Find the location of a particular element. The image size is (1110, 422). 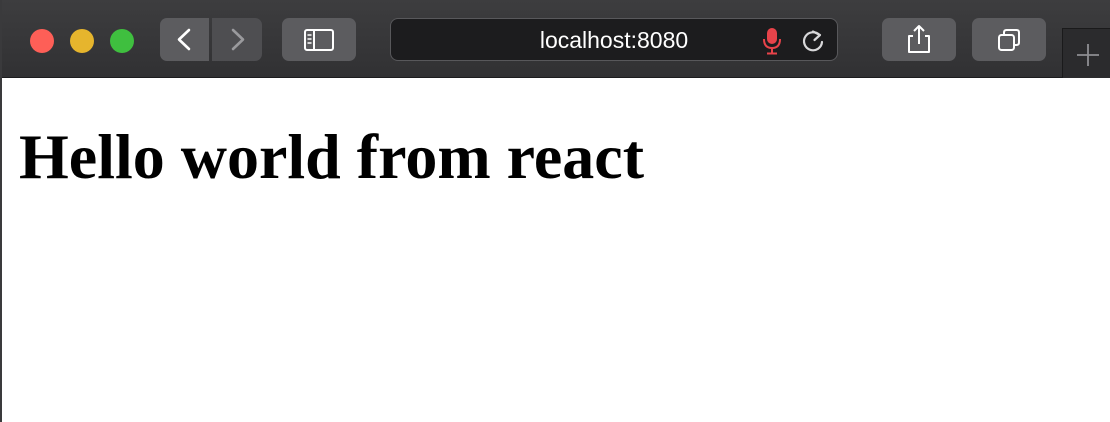

microphone-icon is located at coordinates (772, 41).